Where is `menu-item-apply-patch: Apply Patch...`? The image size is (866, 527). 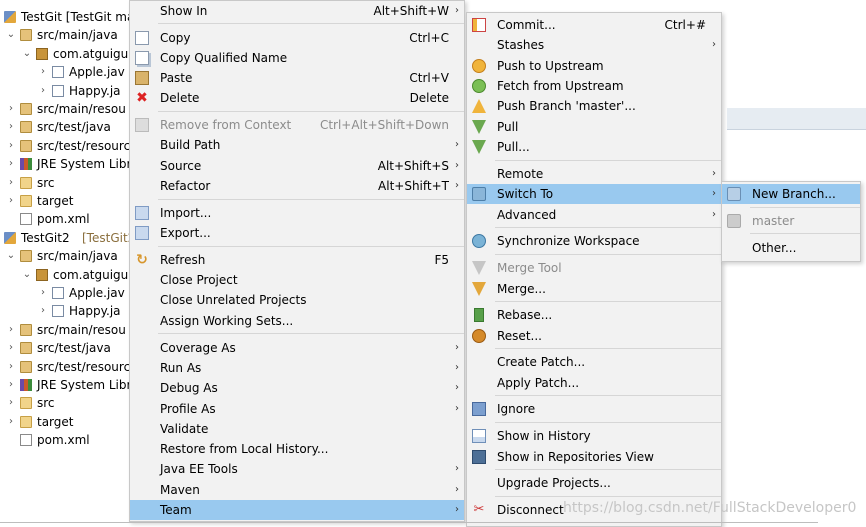 menu-item-apply-patch: Apply Patch... is located at coordinates (594, 383).